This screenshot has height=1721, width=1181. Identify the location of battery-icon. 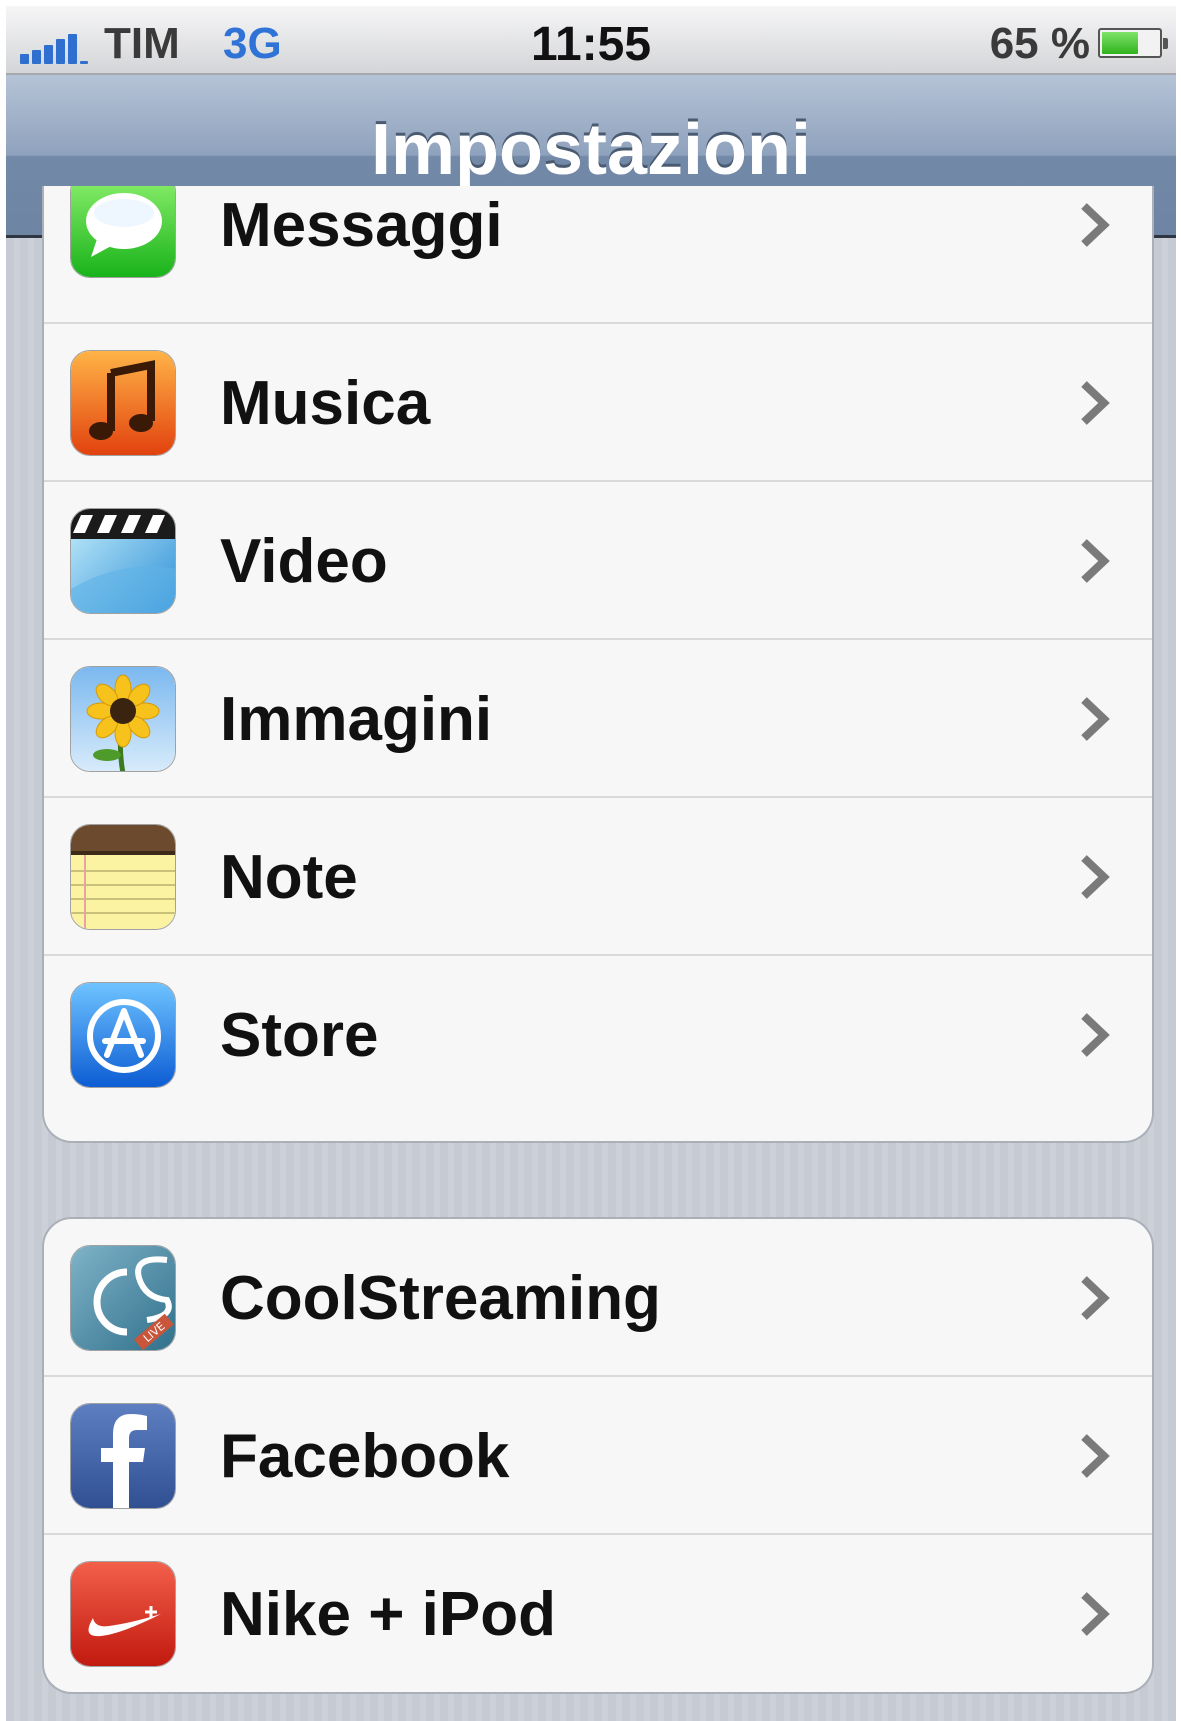
(1133, 43).